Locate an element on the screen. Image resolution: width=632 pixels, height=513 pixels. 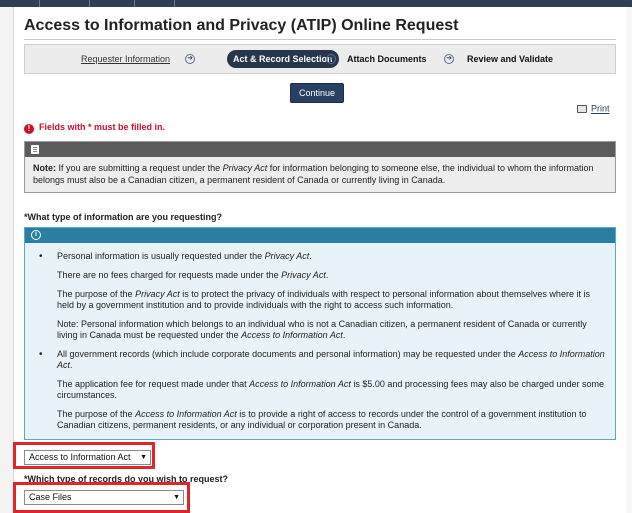
exclamation-circle-icon: ! is located at coordinates (29, 129).